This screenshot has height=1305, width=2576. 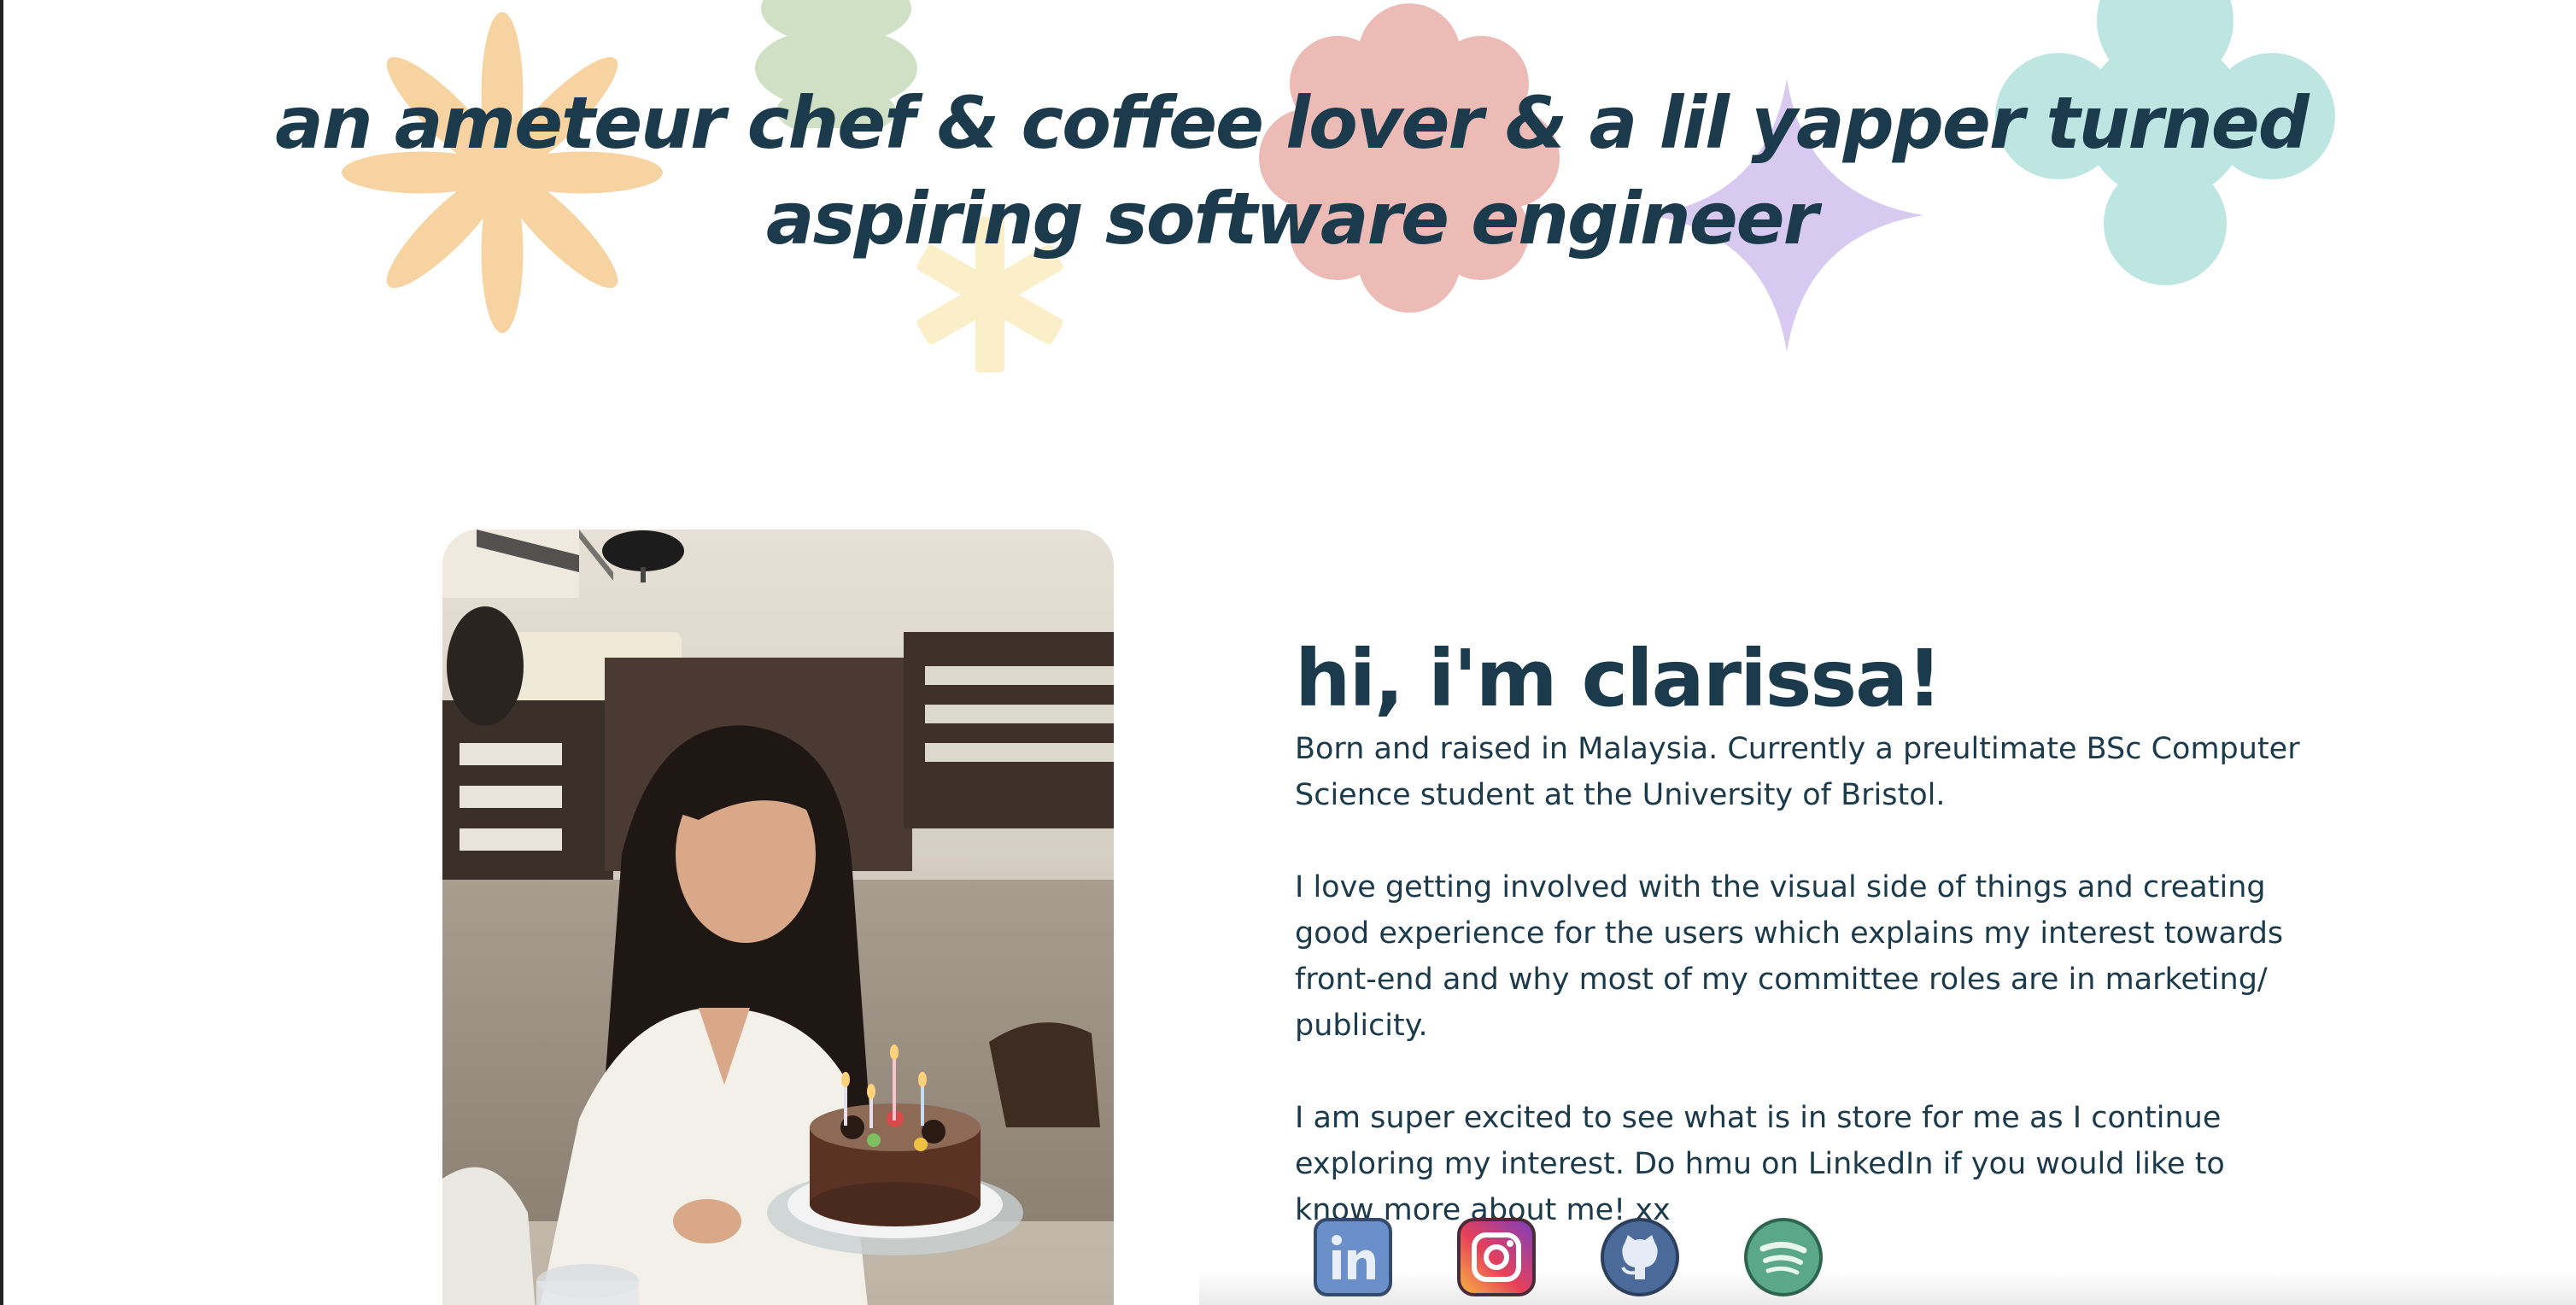 What do you see at coordinates (1353, 1257) in the screenshot?
I see `linkedin-icon` at bounding box center [1353, 1257].